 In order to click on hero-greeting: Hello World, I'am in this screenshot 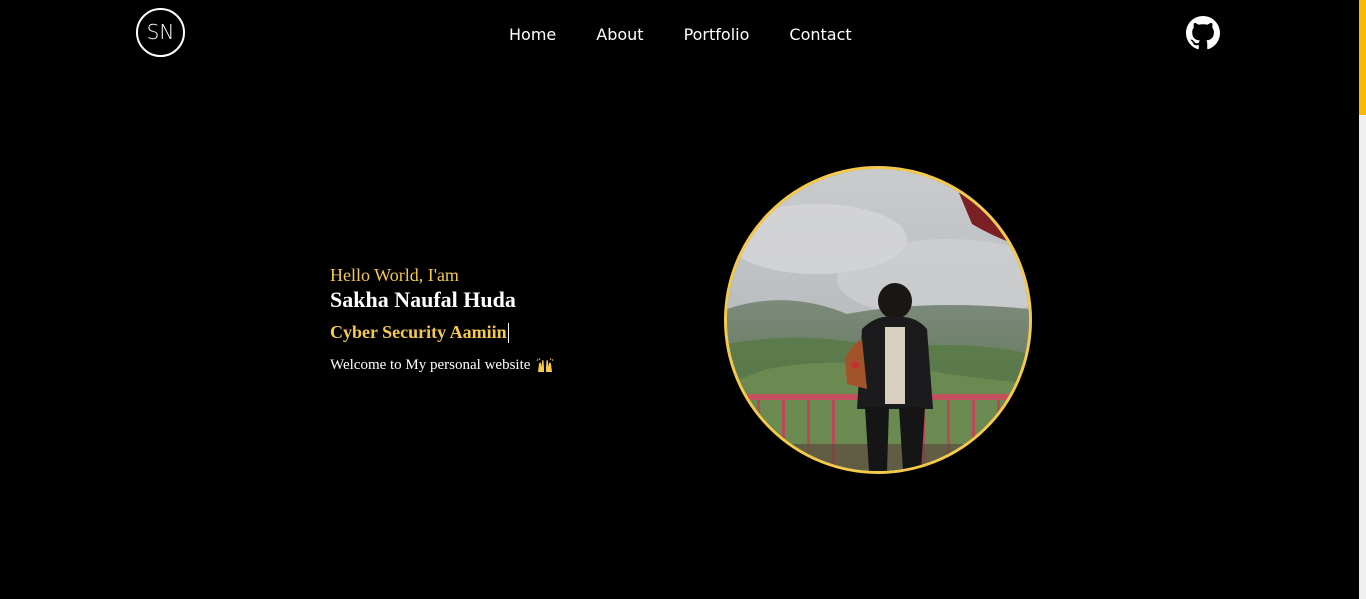, I will do `click(394, 275)`.